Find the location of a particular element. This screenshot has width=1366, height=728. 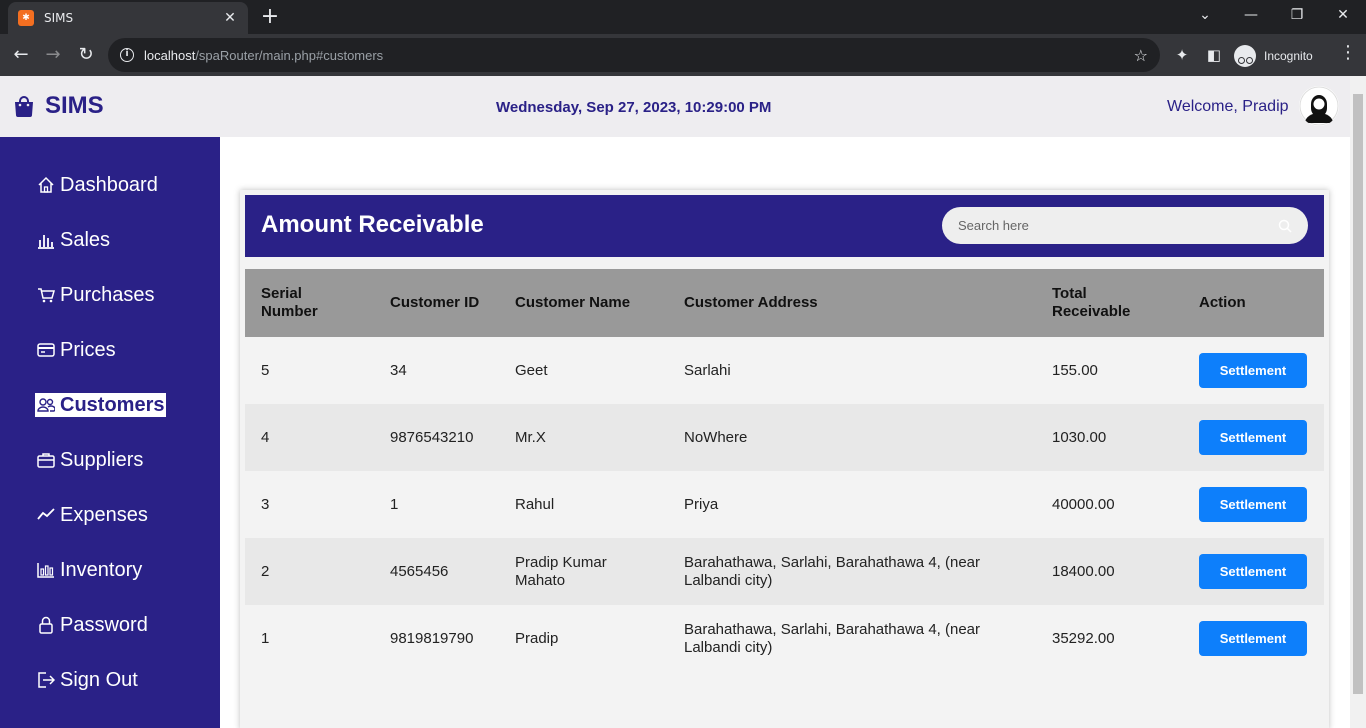

shopping-bag-icon is located at coordinates (24, 106).